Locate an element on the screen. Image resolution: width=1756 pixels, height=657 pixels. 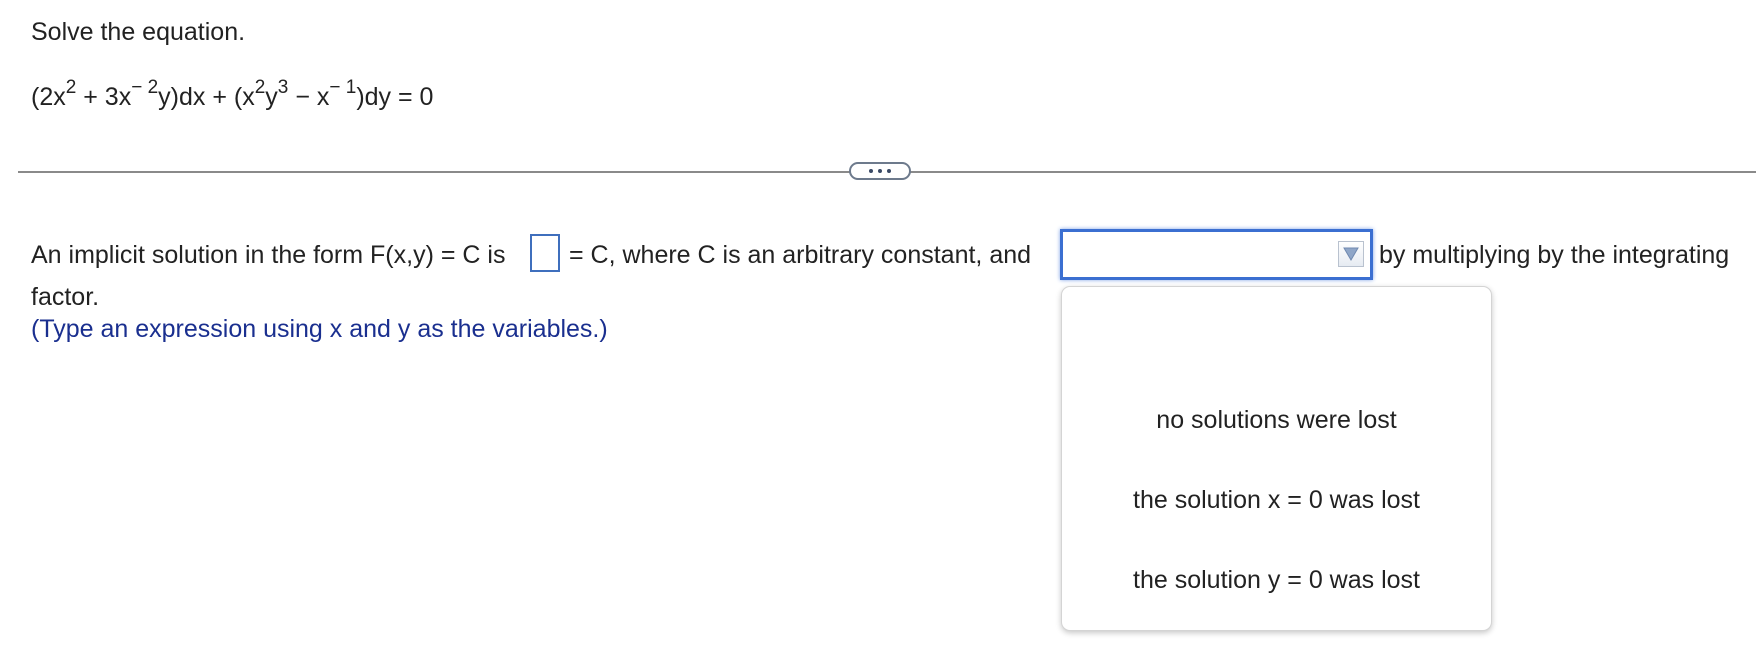
equation-part: y)dx + (x is located at coordinates (206, 97).